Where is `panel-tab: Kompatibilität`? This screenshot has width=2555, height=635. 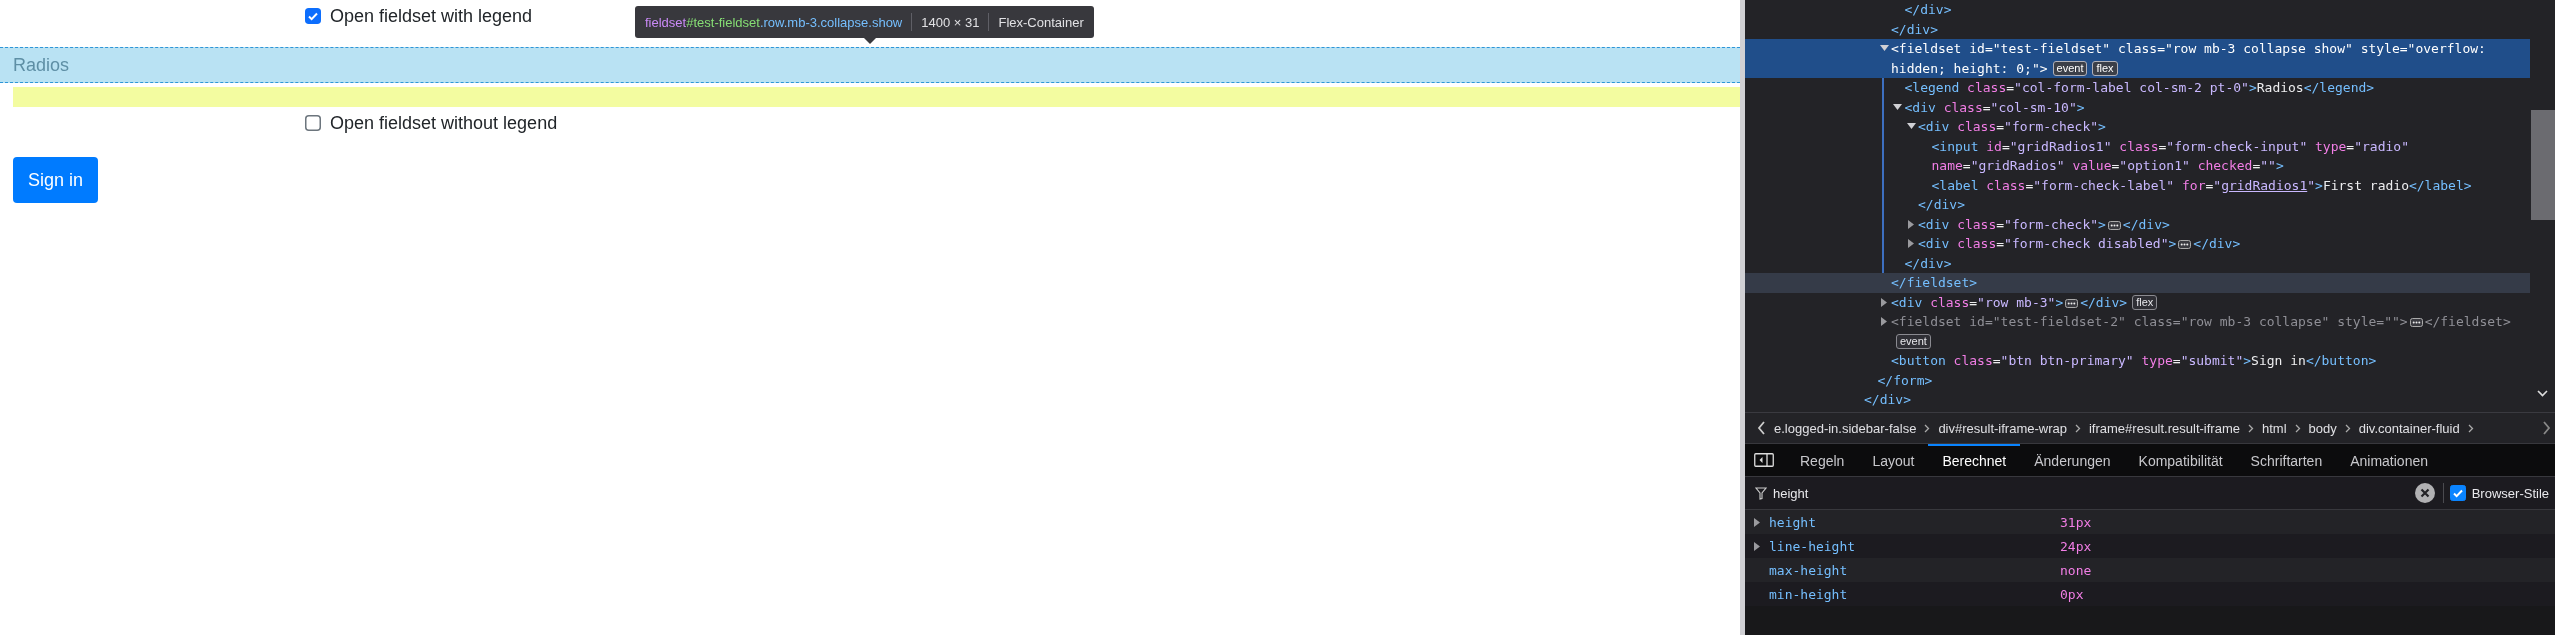 panel-tab: Kompatibilität is located at coordinates (2180, 460).